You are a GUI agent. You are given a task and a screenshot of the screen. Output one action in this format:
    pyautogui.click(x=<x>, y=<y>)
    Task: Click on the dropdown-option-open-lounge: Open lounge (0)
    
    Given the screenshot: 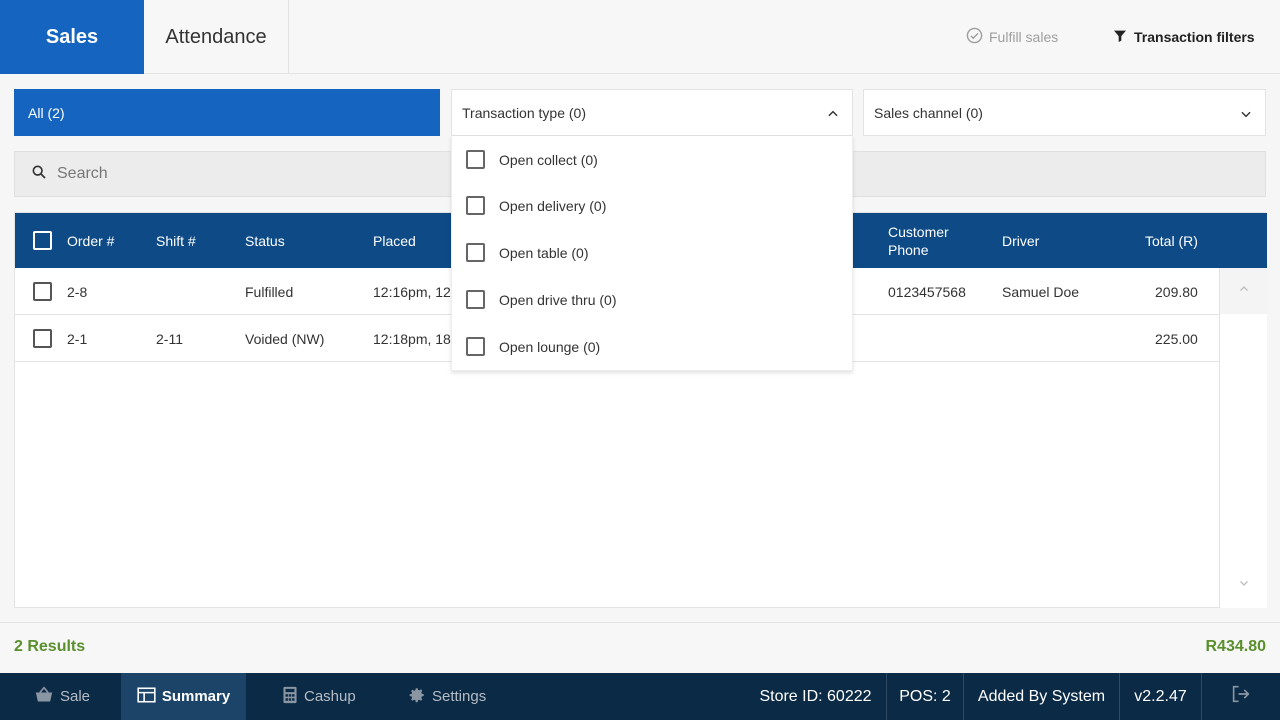 What is the action you would take?
    pyautogui.click(x=652, y=346)
    